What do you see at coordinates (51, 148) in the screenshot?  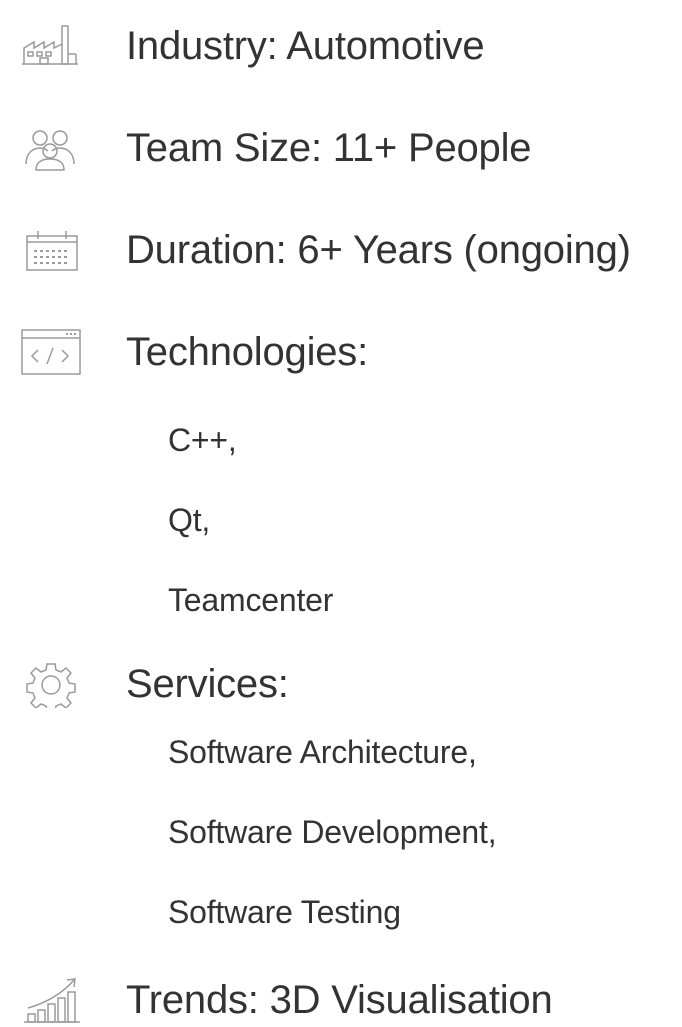 I see `team-icon` at bounding box center [51, 148].